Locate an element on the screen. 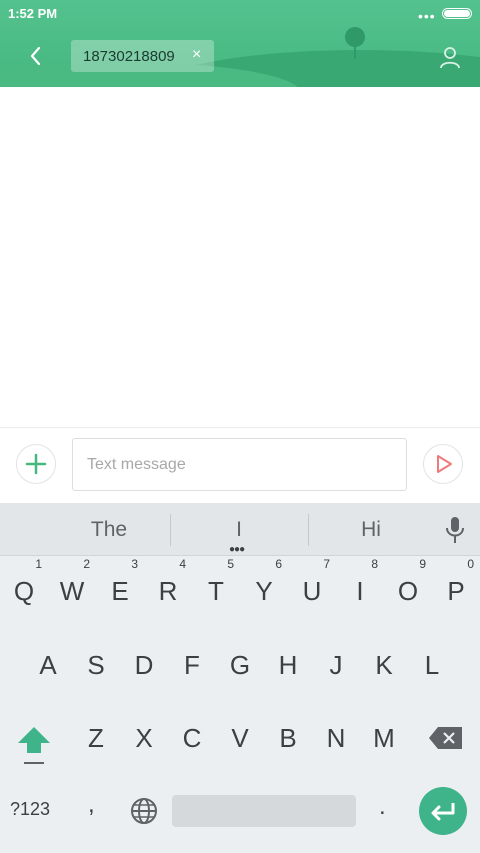 The width and height of the screenshot is (480, 853). status-dots: ••• is located at coordinates (427, 16).